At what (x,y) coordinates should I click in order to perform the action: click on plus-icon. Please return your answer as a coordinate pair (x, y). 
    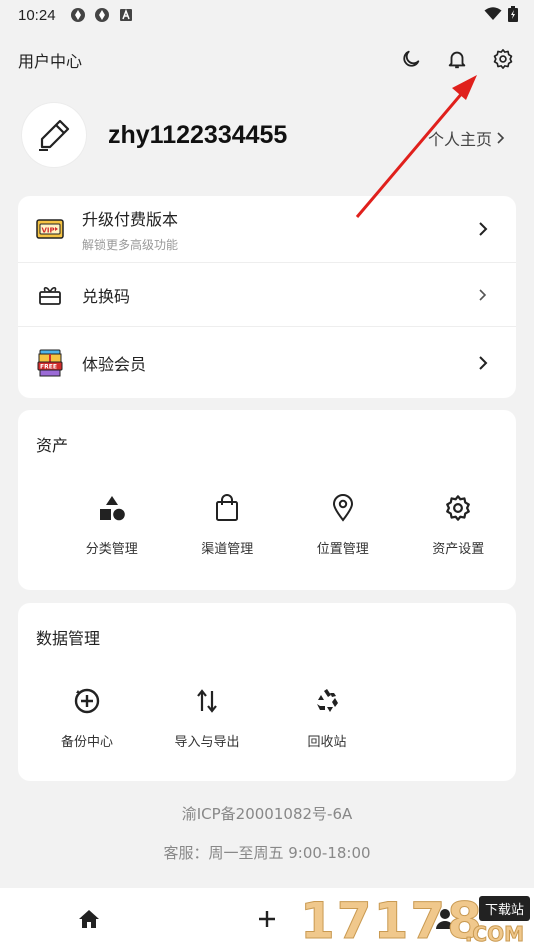
    Looking at the image, I should click on (267, 919).